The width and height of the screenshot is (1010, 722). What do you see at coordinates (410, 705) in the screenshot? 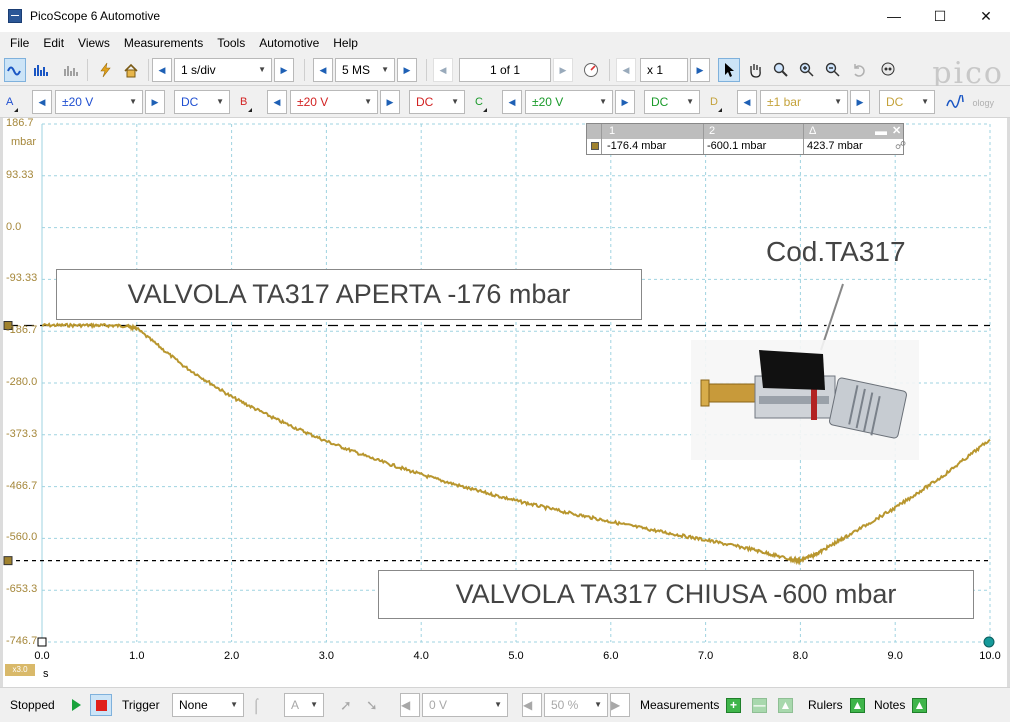
I see `trigger-level-decrease: ◀` at bounding box center [410, 705].